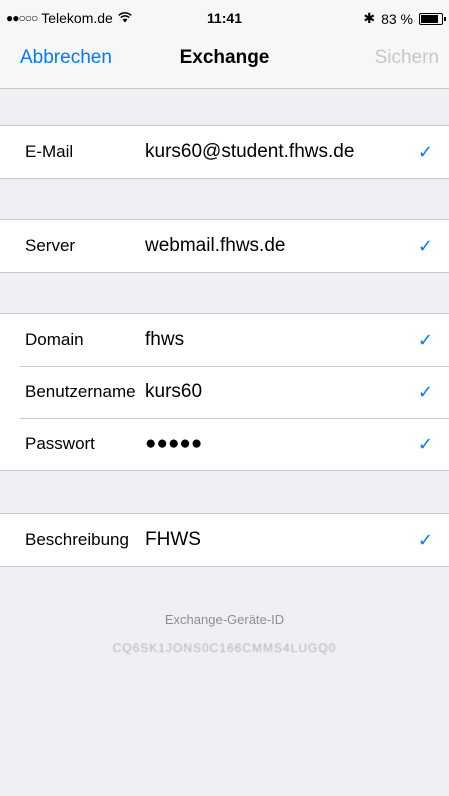 The height and width of the screenshot is (796, 449). Describe the element at coordinates (80, 391) in the screenshot. I see `username-label: Benutzername` at that location.